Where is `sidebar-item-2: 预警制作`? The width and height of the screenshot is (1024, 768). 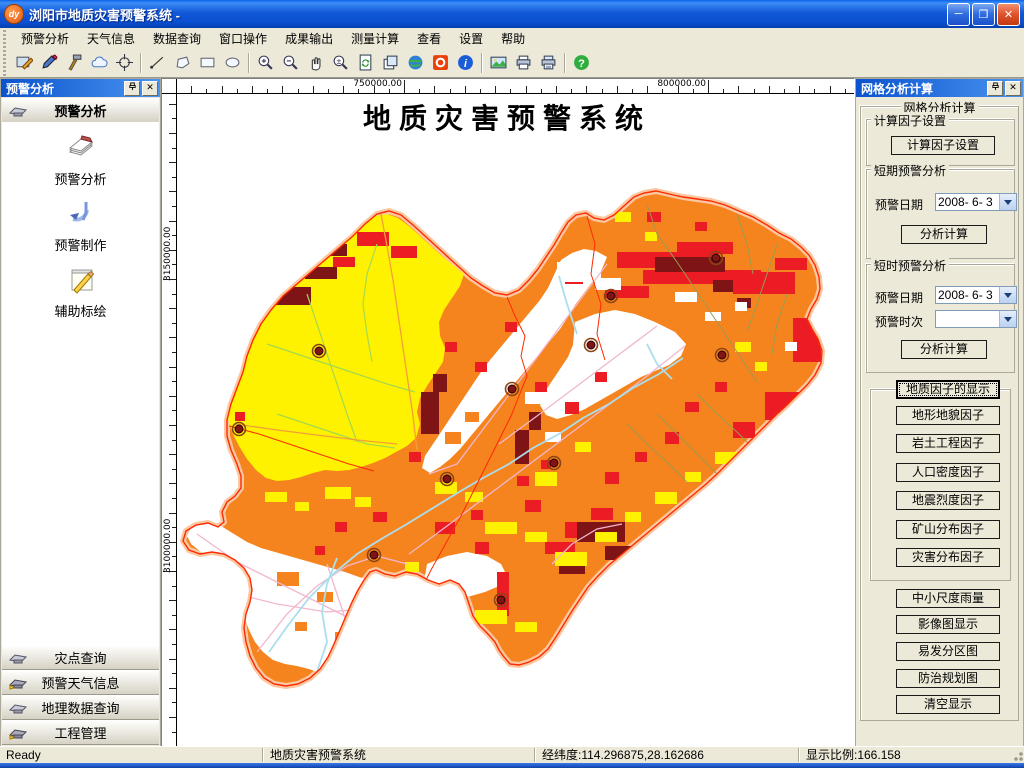
sidebar-item-2: 预警制作 is located at coordinates (80, 225).